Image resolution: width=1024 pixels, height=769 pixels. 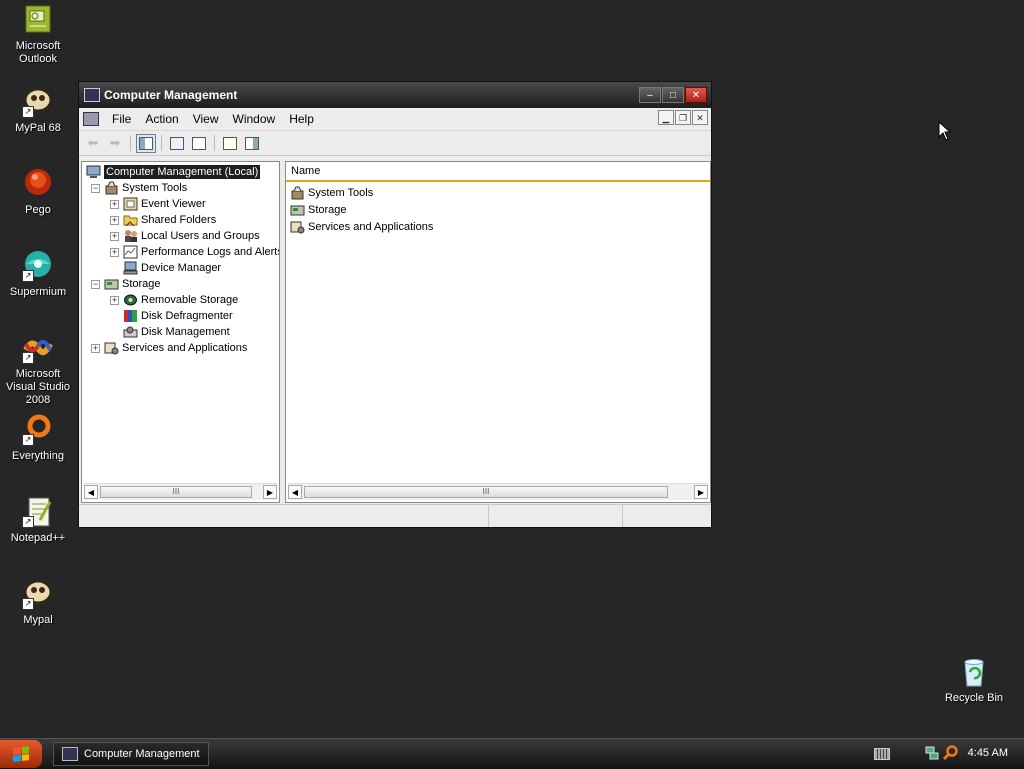 What do you see at coordinates (38, 369) in the screenshot?
I see `desktop-icon-visual-studio-2008: ↗ Microsoft Visual Studio 2008` at bounding box center [38, 369].